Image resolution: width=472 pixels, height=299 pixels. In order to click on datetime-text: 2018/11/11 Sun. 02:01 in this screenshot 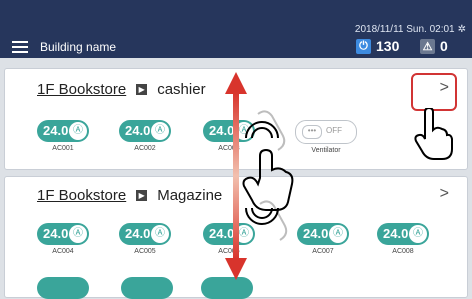, I will do `click(404, 29)`.